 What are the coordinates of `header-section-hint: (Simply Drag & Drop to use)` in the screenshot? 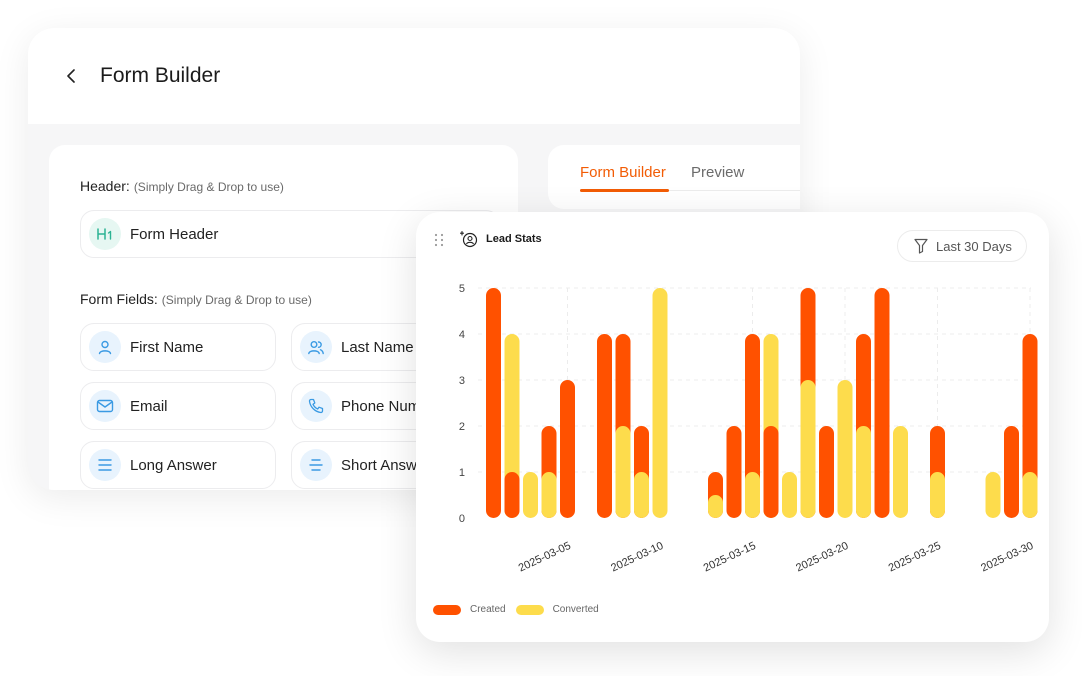 It's located at (208, 187).